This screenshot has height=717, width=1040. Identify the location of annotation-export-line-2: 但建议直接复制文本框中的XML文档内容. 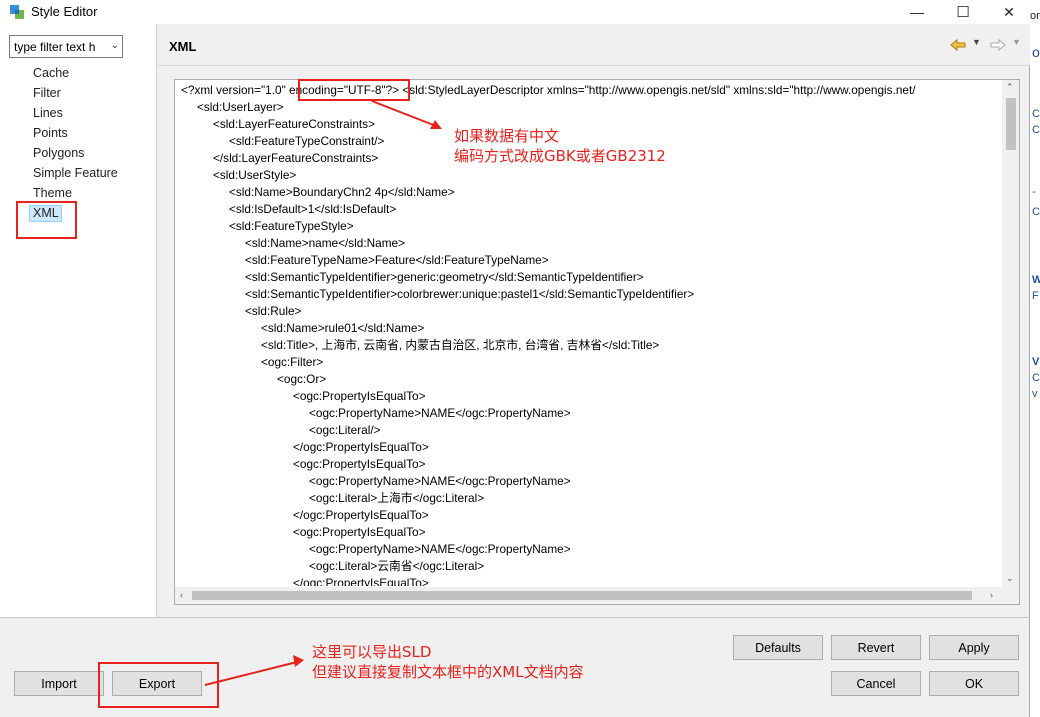
(448, 672).